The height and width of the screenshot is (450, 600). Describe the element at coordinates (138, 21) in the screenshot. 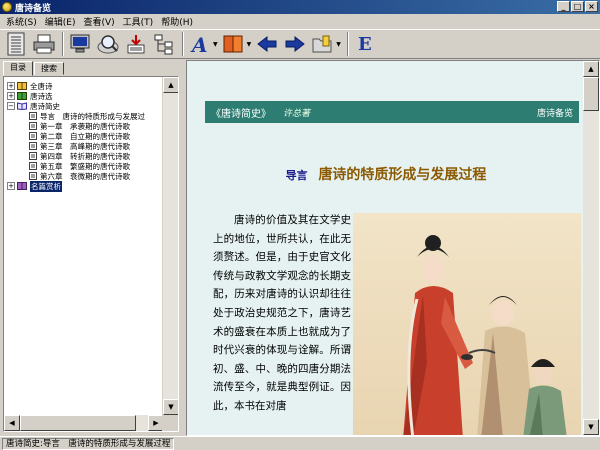

I see `menu-tools: 工具(T)` at that location.